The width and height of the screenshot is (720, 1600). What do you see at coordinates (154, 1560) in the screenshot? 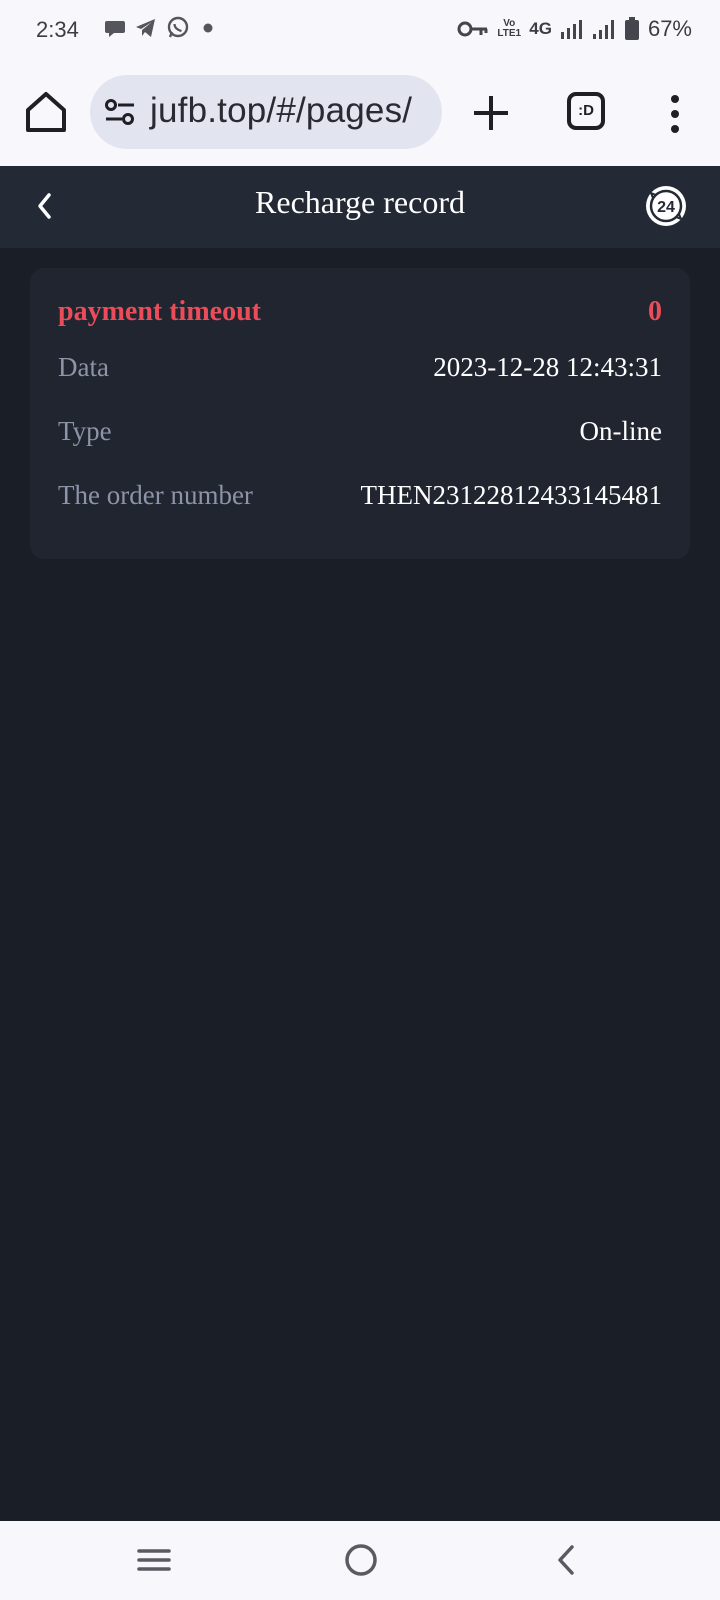
I see `recent-apps-icon` at bounding box center [154, 1560].